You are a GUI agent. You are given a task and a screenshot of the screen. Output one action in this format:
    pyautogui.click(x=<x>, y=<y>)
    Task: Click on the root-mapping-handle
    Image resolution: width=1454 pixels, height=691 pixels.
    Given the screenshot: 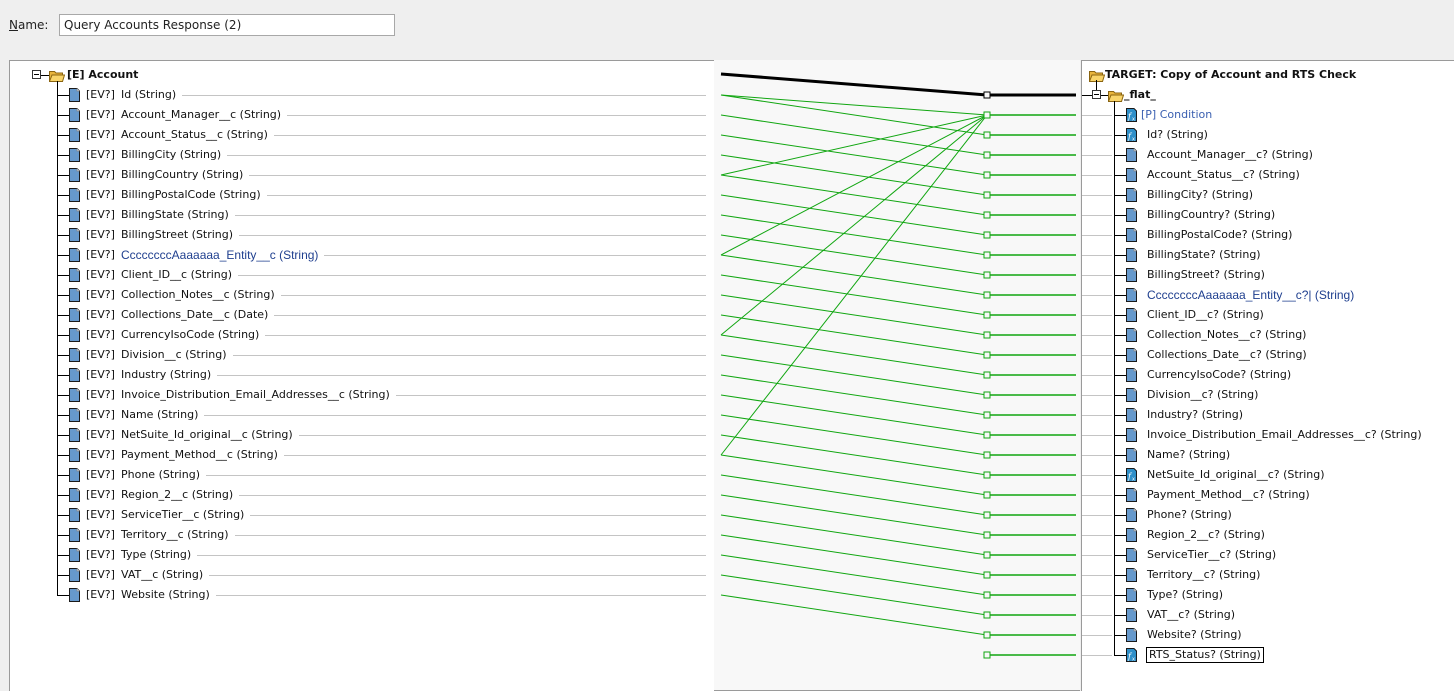 What is the action you would take?
    pyautogui.click(x=987, y=95)
    